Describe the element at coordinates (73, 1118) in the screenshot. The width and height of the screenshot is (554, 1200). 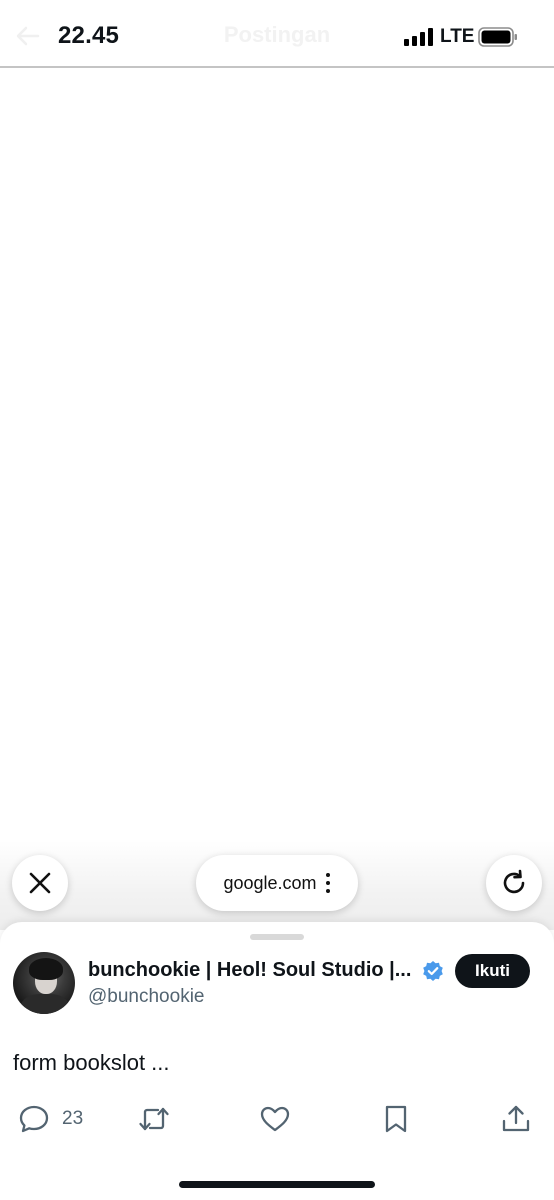
I see `reply-count: 23` at that location.